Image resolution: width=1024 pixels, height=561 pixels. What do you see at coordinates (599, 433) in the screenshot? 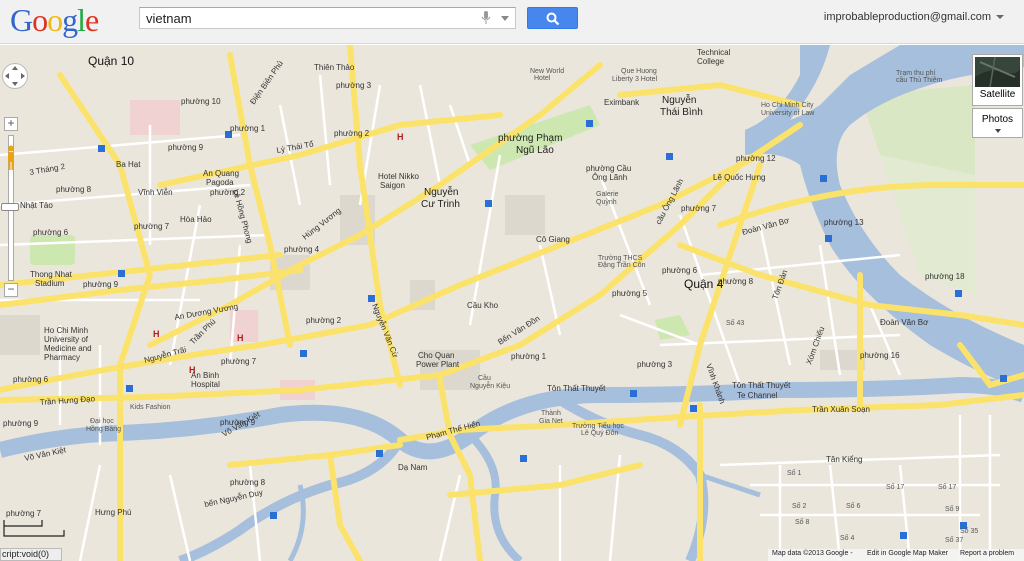
I see `map-label: Lê Quý Đôn` at bounding box center [599, 433].